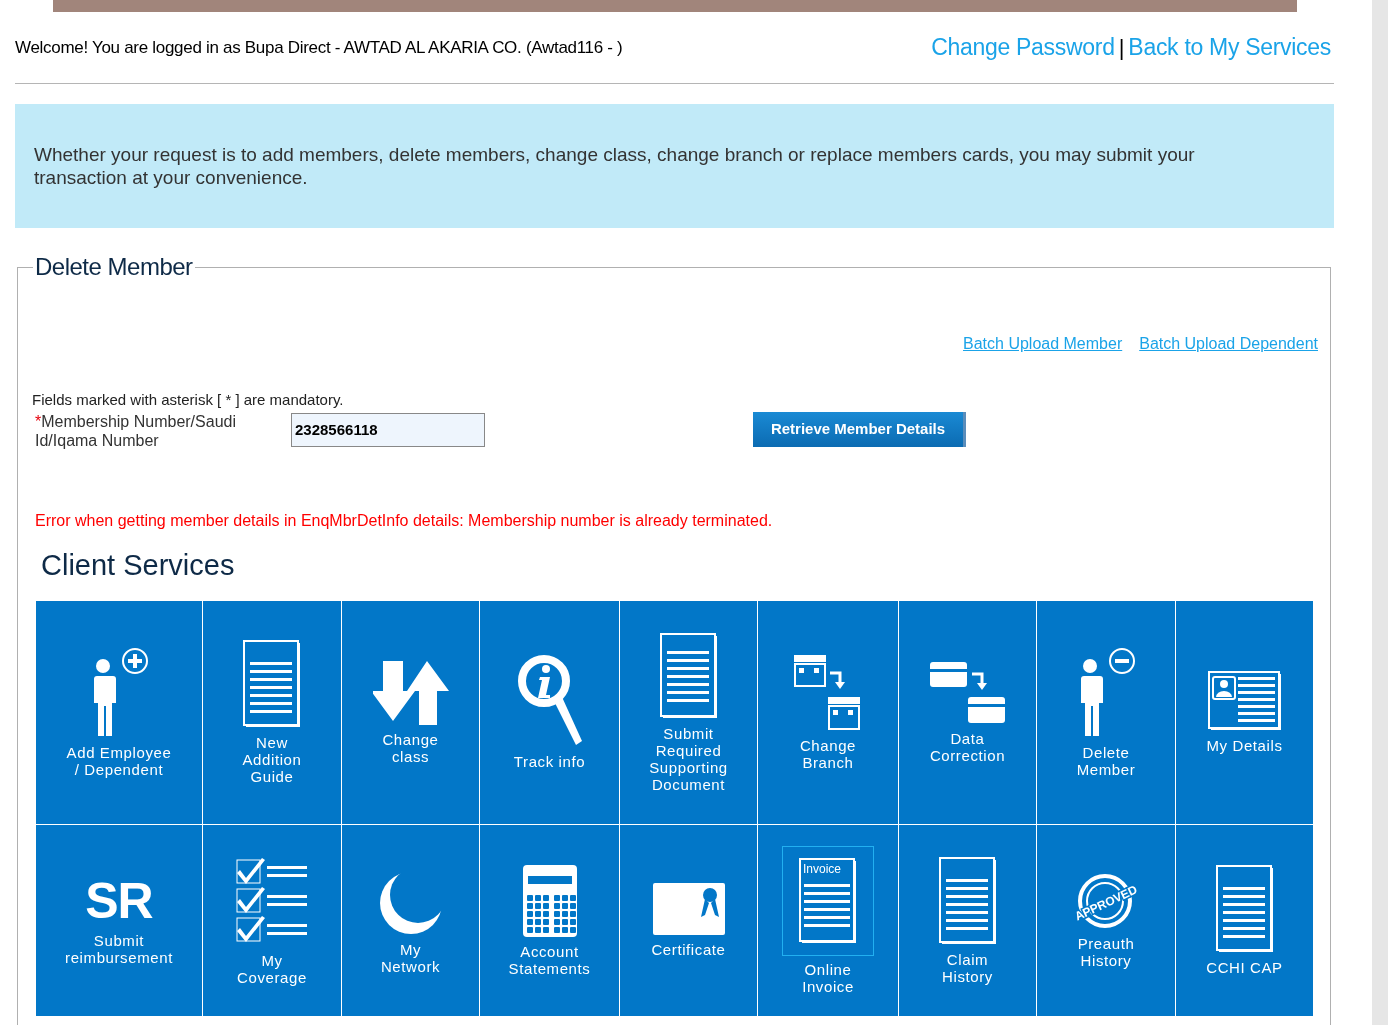 The height and width of the screenshot is (1025, 1388). I want to click on service-tile: Invoice Online Invoice, so click(828, 920).